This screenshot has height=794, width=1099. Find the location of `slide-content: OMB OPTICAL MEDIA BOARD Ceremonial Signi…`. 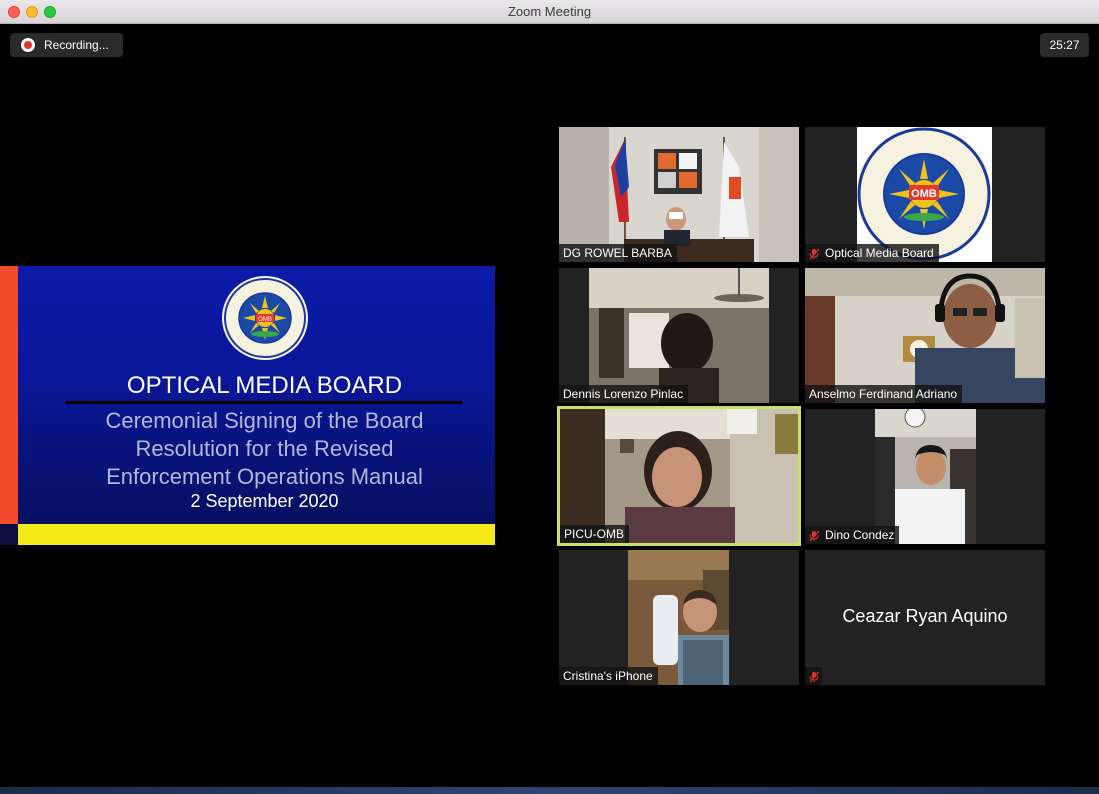

slide-content: OMB OPTICAL MEDIA BOARD Ceremonial Signi… is located at coordinates (256, 395).